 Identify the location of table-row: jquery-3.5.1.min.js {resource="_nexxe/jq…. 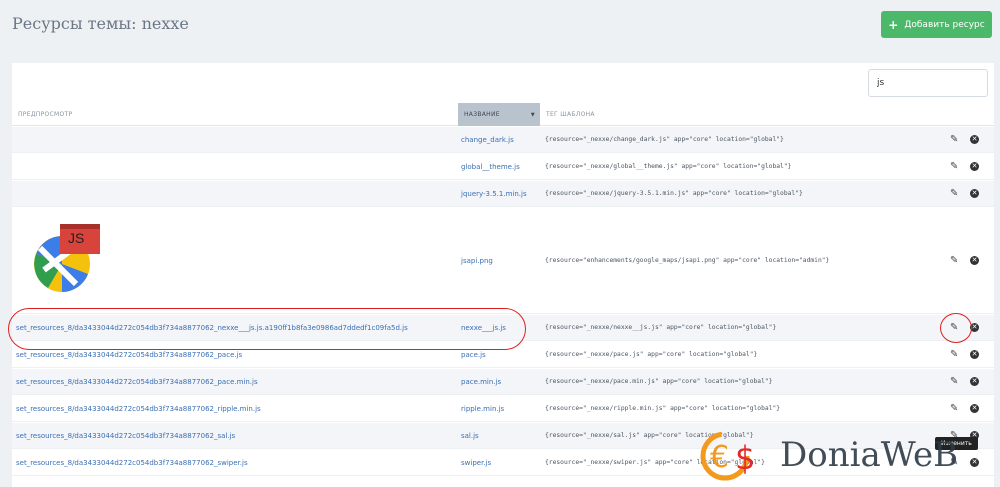
(503, 194).